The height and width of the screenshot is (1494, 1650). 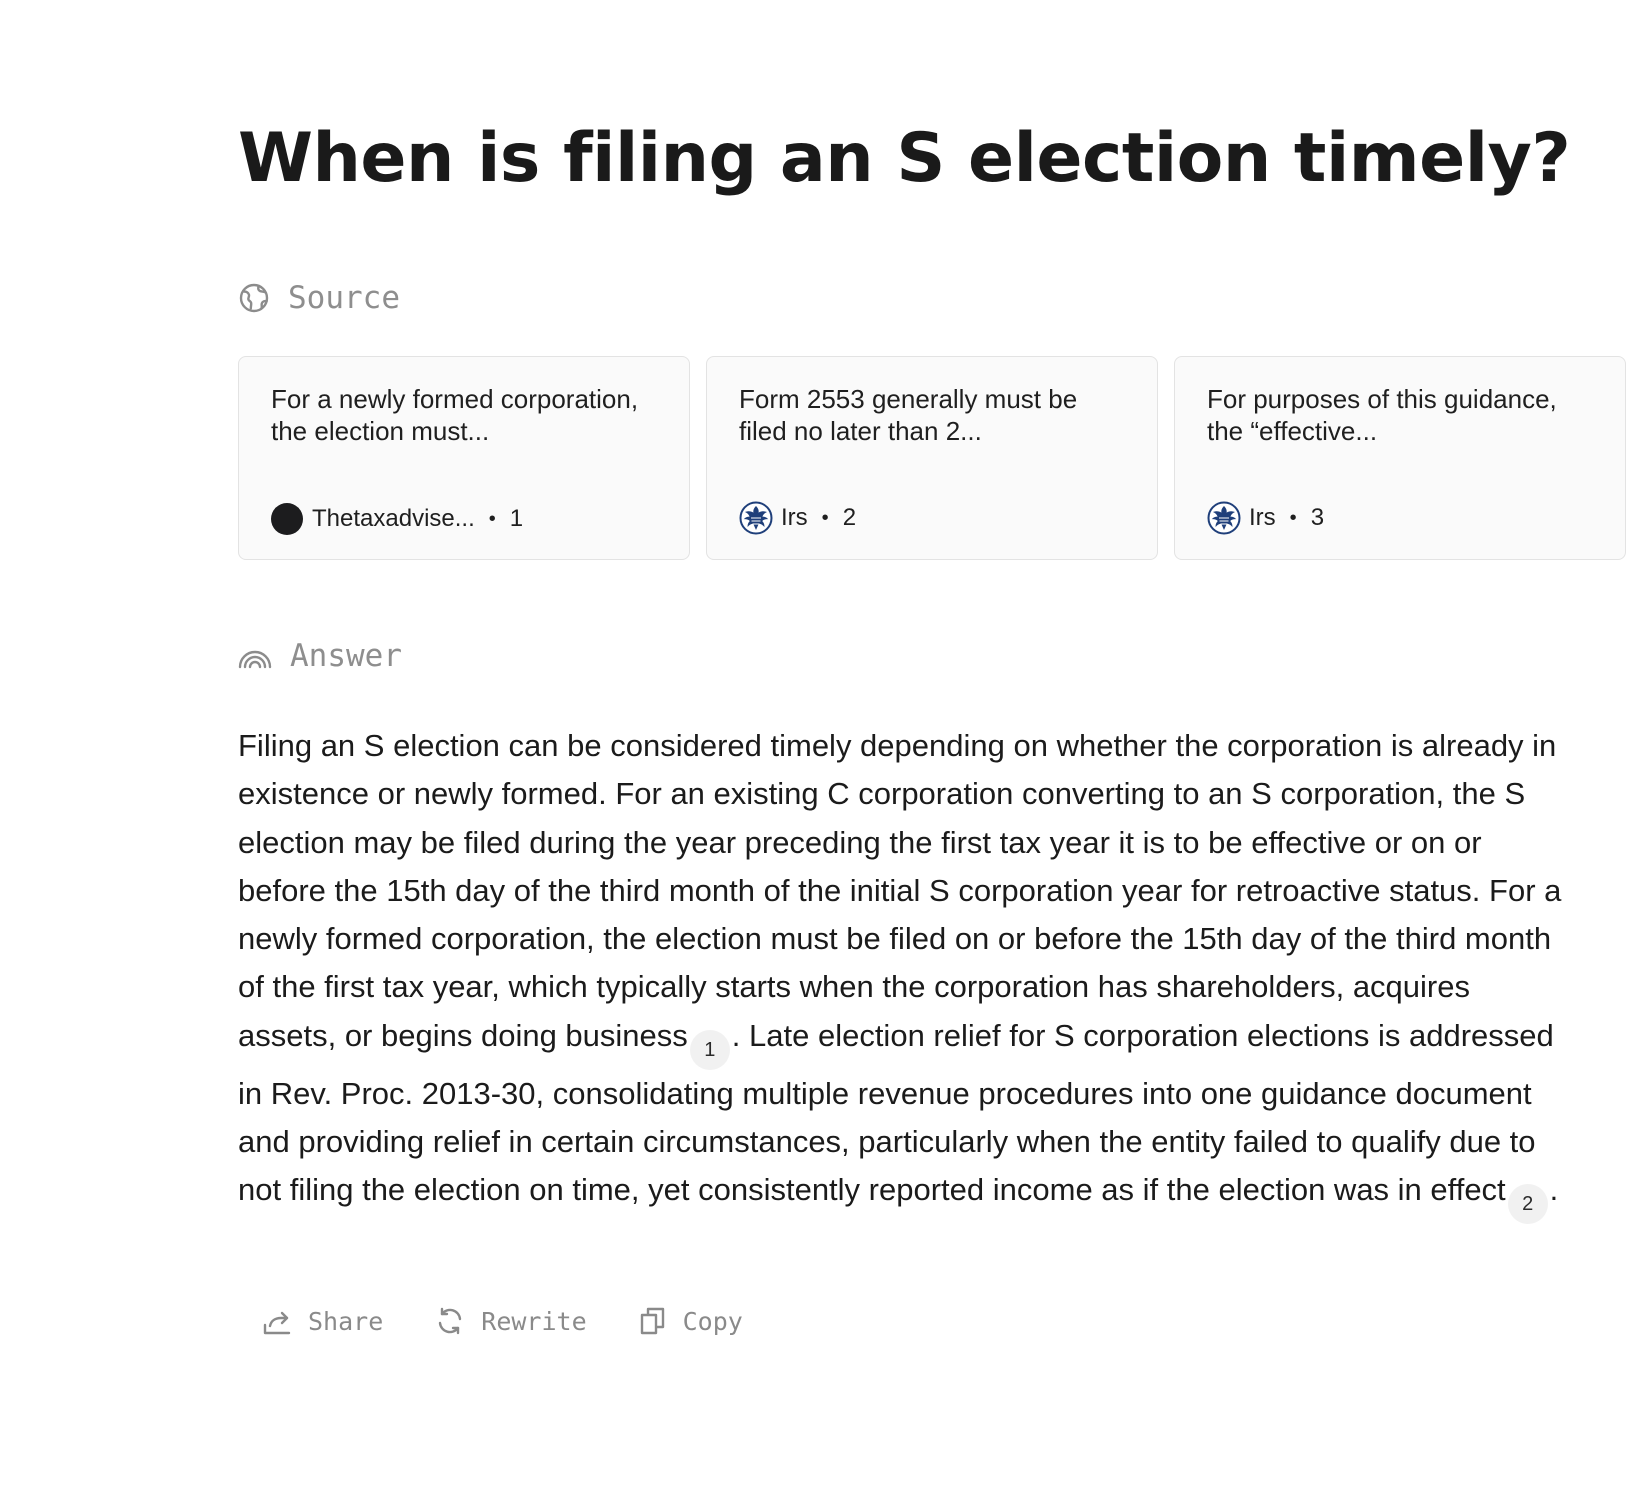 What do you see at coordinates (255, 659) in the screenshot?
I see `rainbow-icon` at bounding box center [255, 659].